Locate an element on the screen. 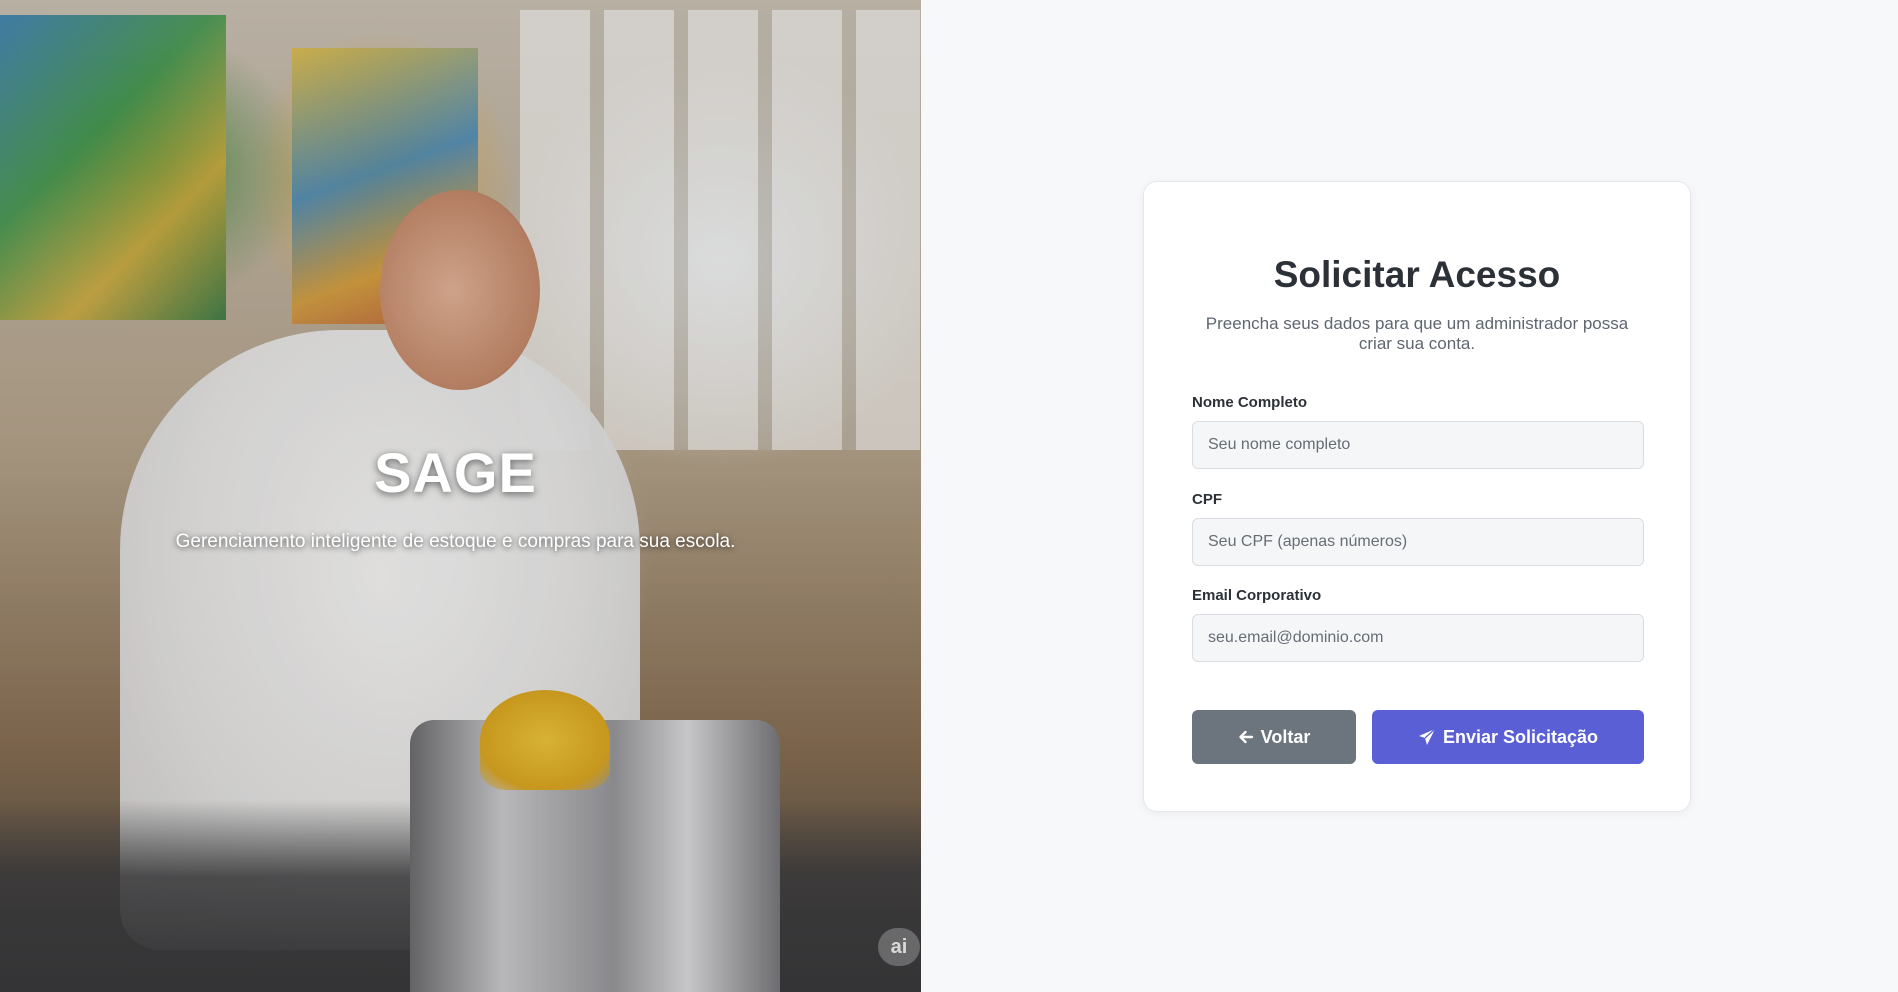  back-button: Voltar is located at coordinates (1274, 737).